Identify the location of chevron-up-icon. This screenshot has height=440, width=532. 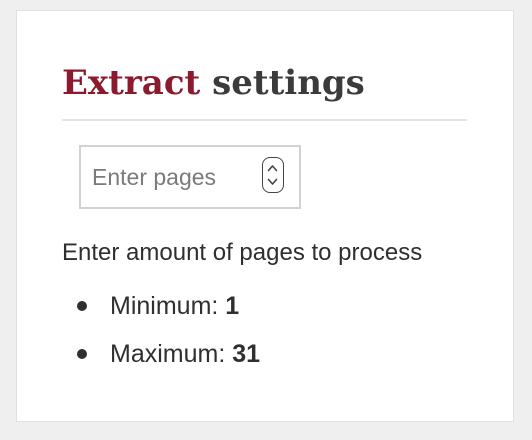
(272, 168).